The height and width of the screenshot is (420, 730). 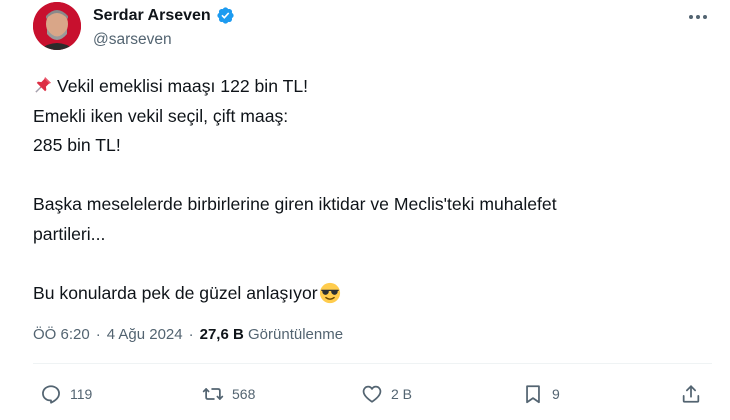 I want to click on repost-count: 568, so click(x=244, y=394).